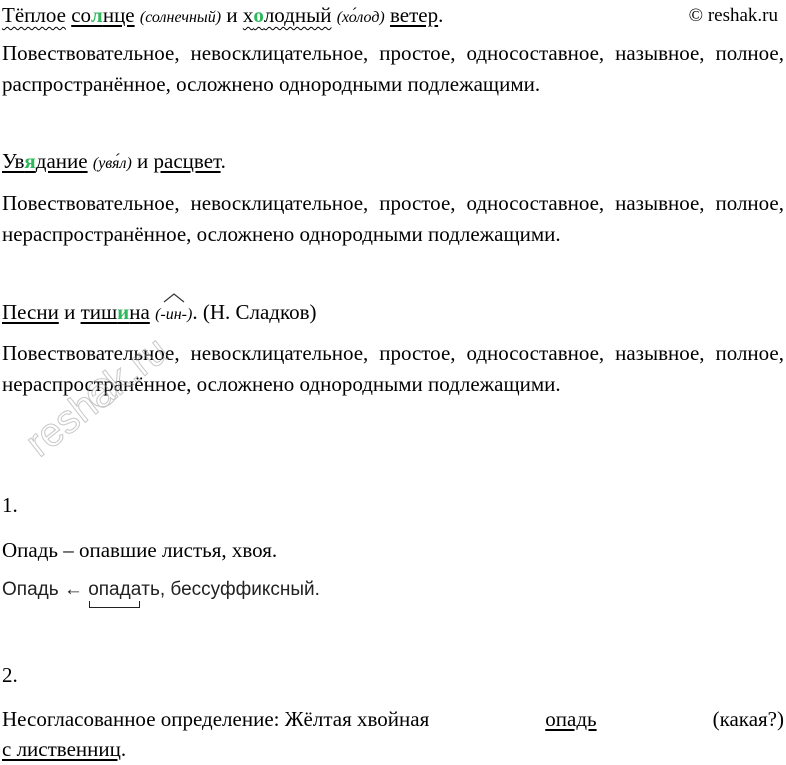 The width and height of the screenshot is (786, 765). Describe the element at coordinates (360, 17) in the screenshot. I see `note: (хо́лод)` at that location.